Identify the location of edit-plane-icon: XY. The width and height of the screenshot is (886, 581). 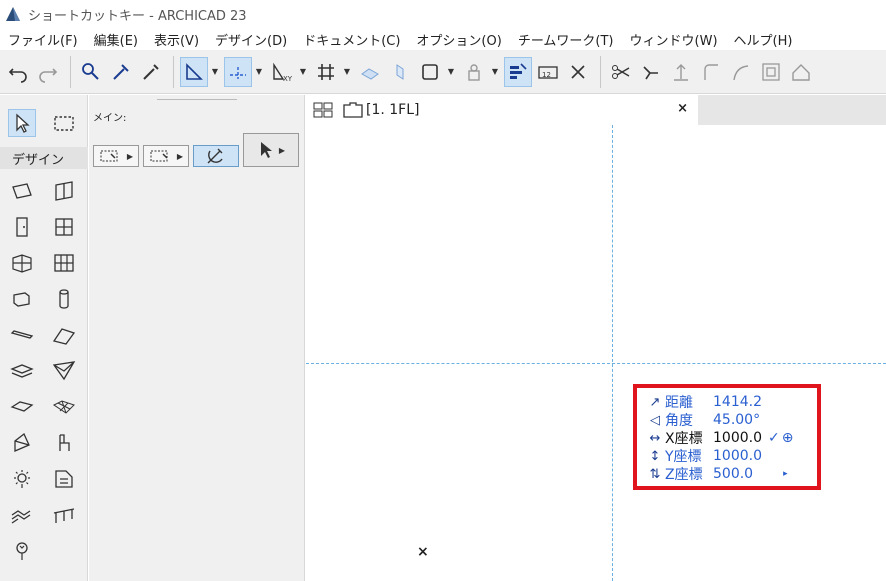
(282, 72).